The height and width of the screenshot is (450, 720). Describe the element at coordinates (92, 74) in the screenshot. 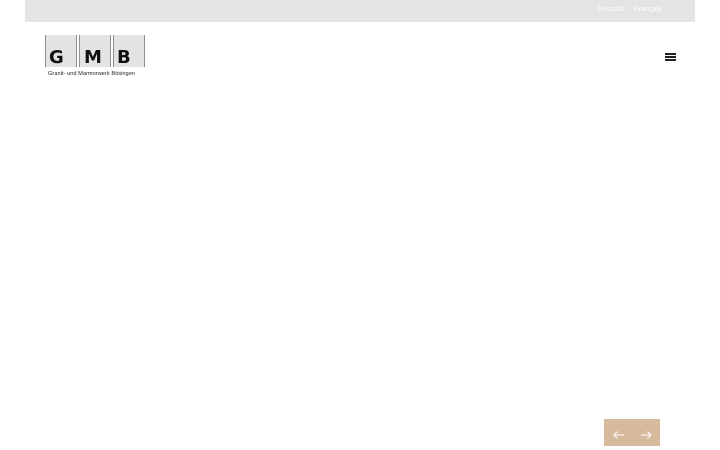

I see `logo-tagline: Granit- und Marmorwerk Bösingen` at that location.